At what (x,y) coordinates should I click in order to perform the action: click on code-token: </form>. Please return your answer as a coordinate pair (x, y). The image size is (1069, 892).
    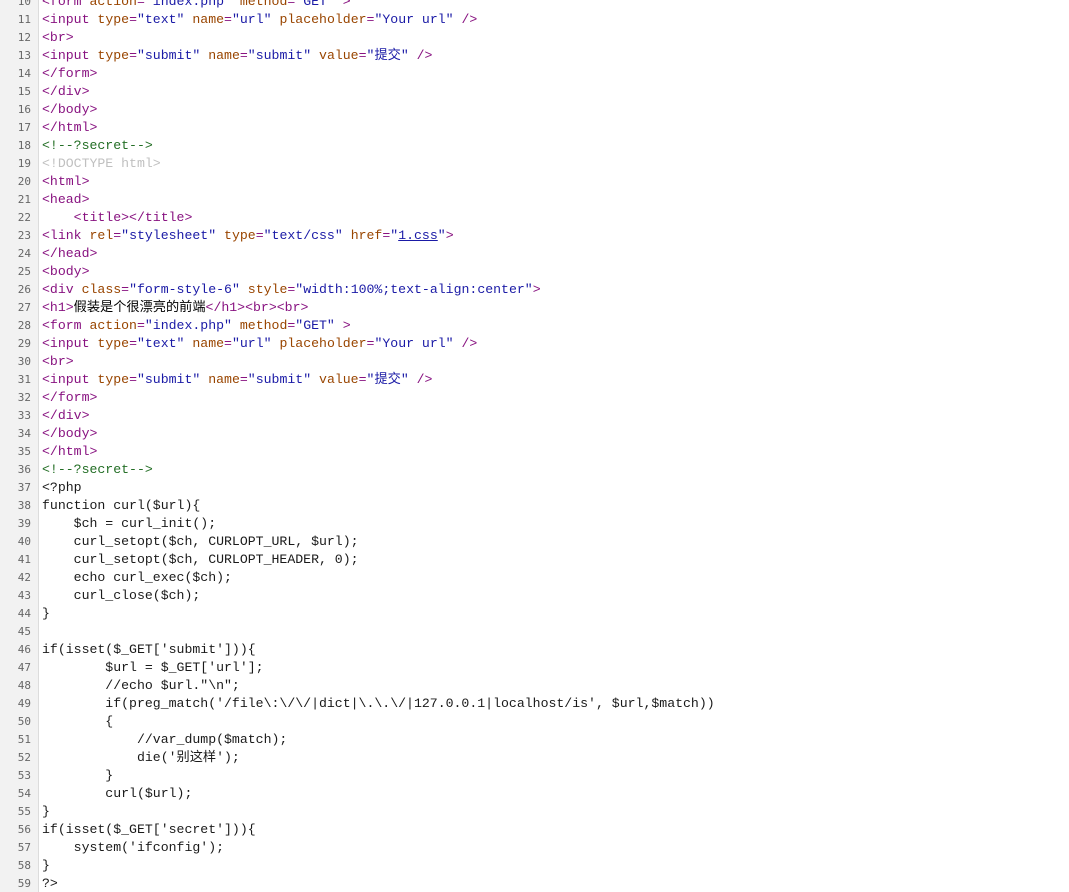
    Looking at the image, I should click on (70, 73).